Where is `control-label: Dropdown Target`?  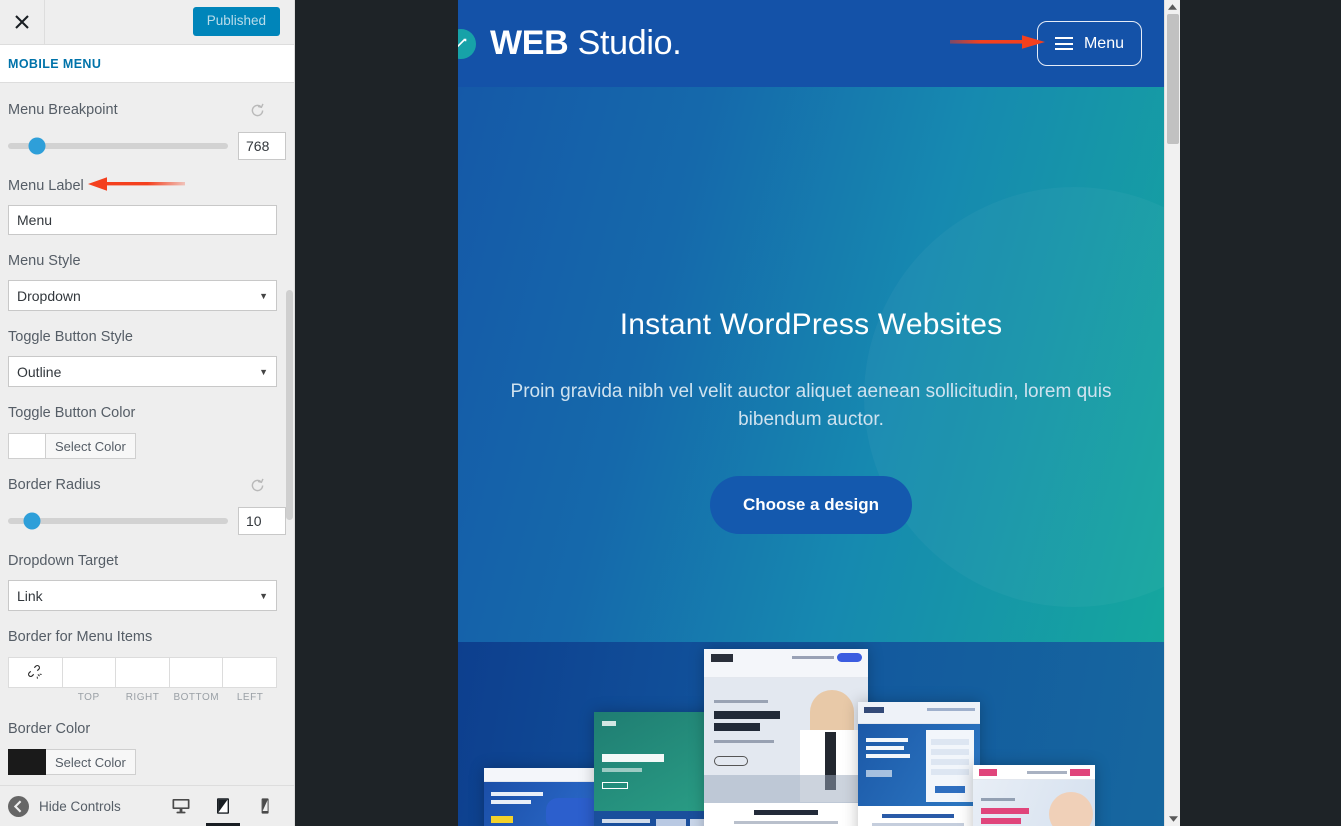 control-label: Dropdown Target is located at coordinates (63, 561).